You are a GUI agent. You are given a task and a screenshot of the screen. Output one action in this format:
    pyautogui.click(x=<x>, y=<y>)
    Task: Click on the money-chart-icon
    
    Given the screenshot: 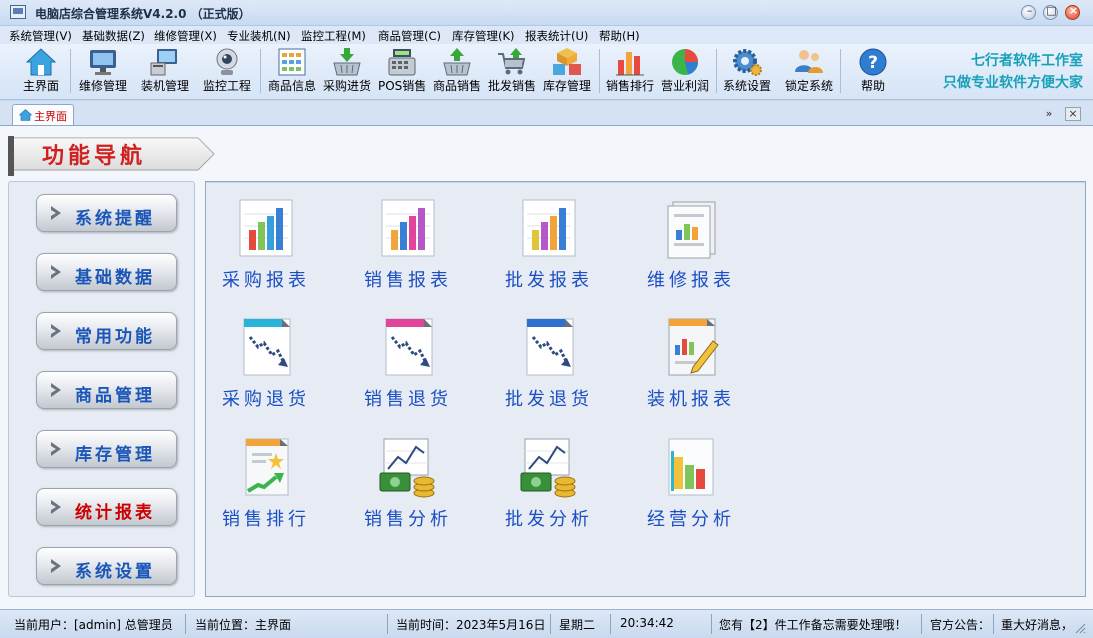 What is the action you would take?
    pyautogui.click(x=548, y=468)
    